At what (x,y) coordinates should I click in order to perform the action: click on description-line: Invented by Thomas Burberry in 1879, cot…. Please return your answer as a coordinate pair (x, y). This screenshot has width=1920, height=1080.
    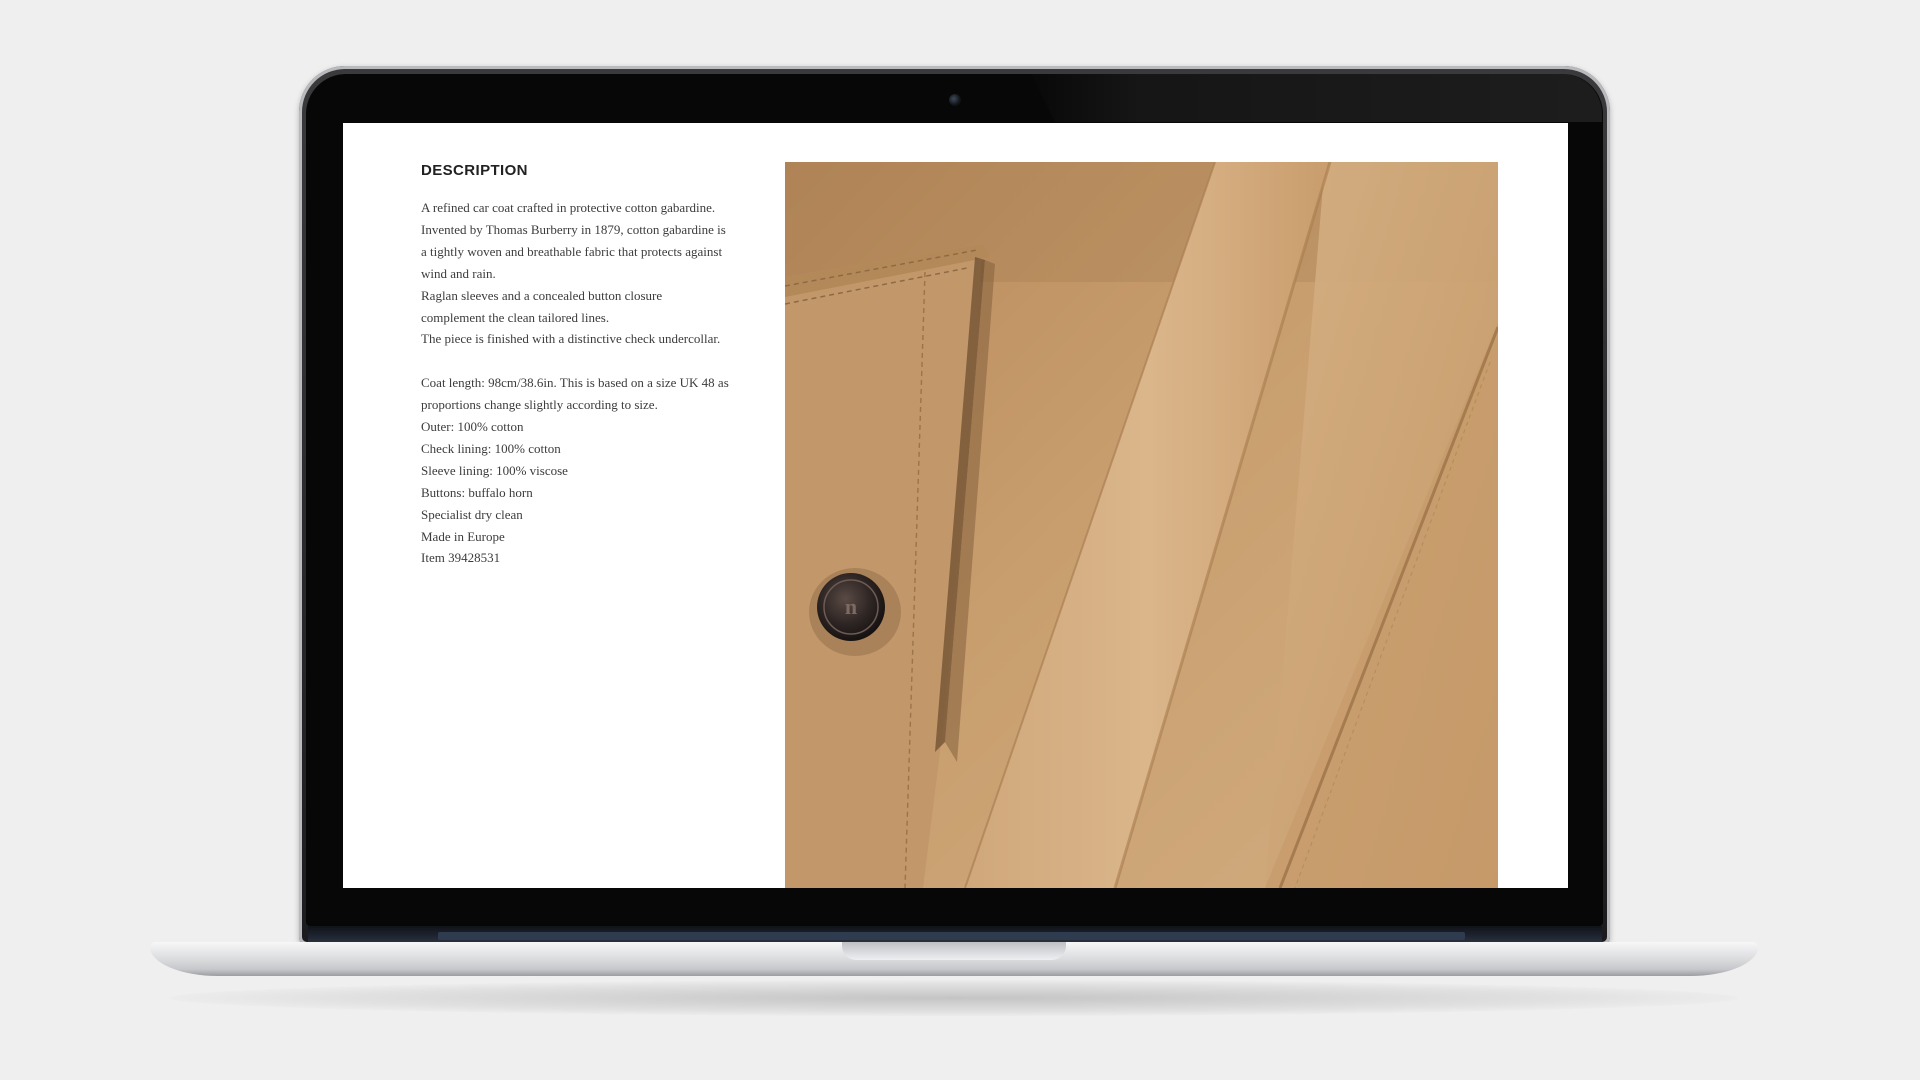
    Looking at the image, I should click on (573, 229).